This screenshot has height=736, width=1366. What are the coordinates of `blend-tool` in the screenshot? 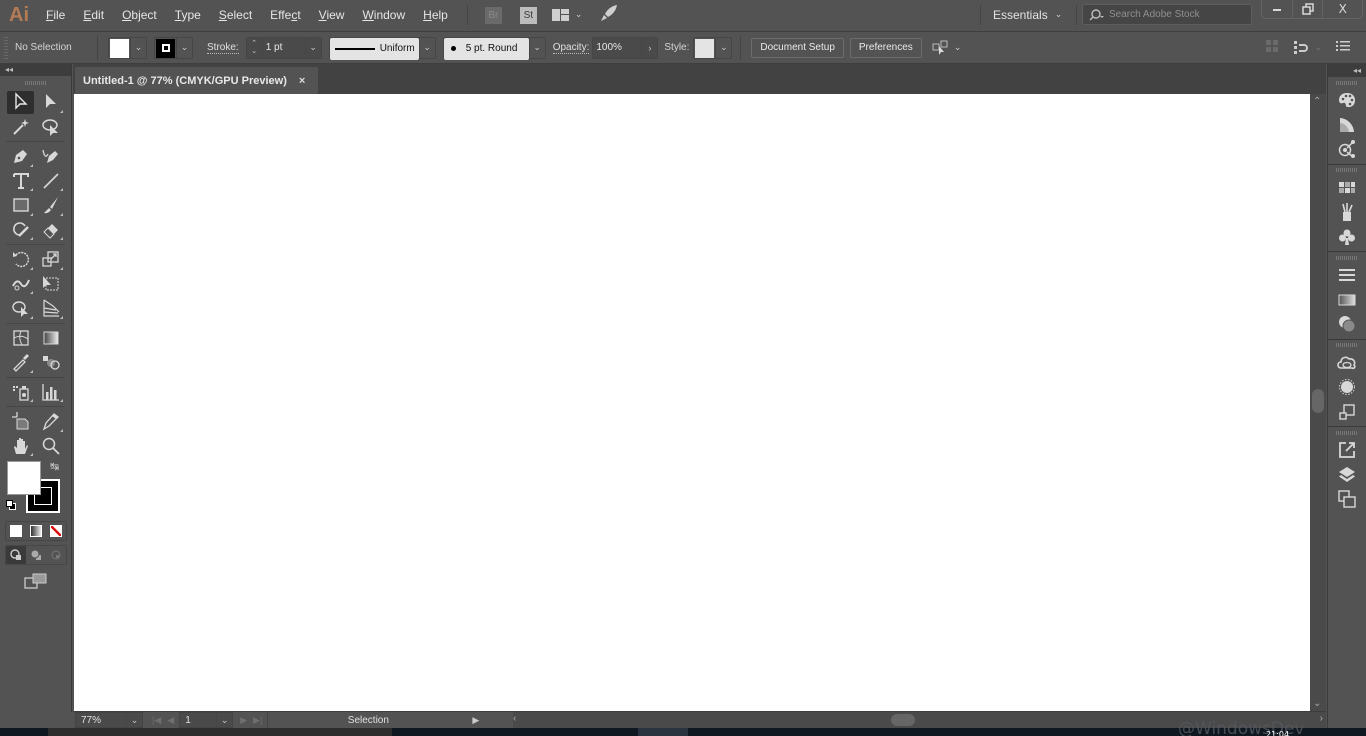 It's located at (50, 362).